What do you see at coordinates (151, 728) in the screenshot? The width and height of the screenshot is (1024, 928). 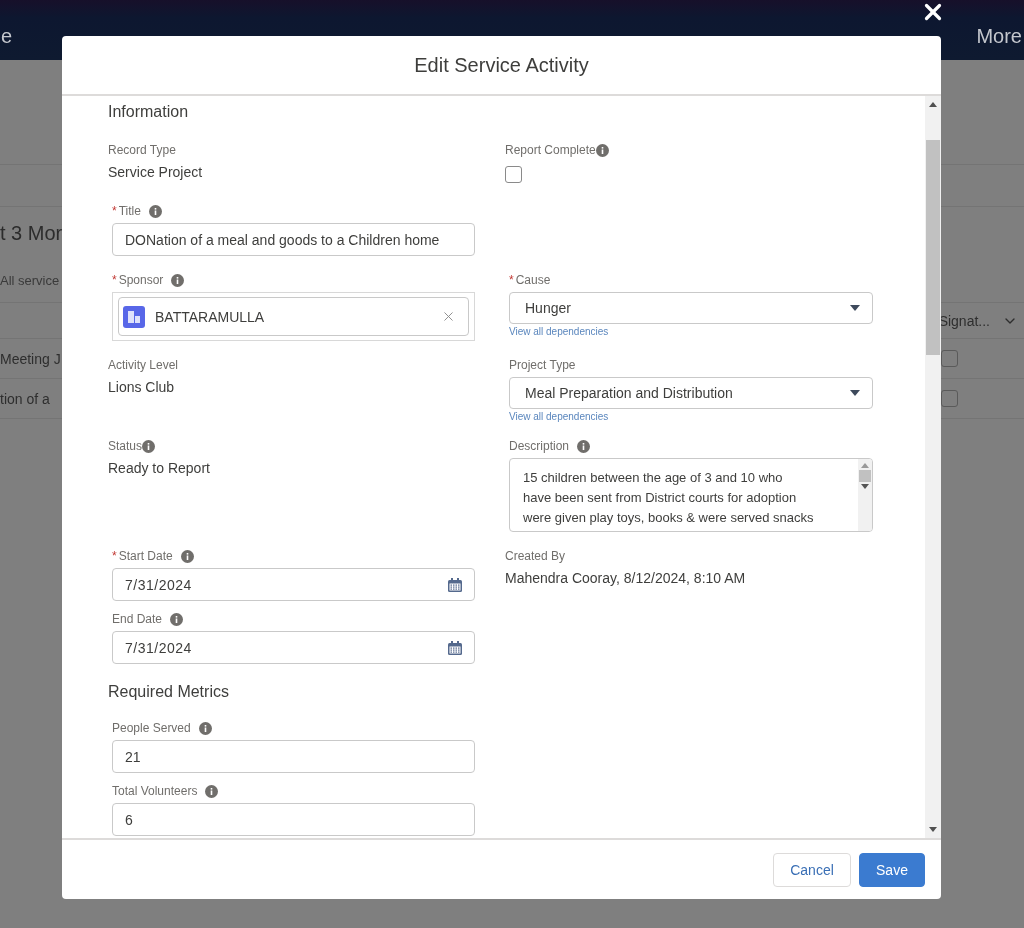 I see `field-label: People Served` at bounding box center [151, 728].